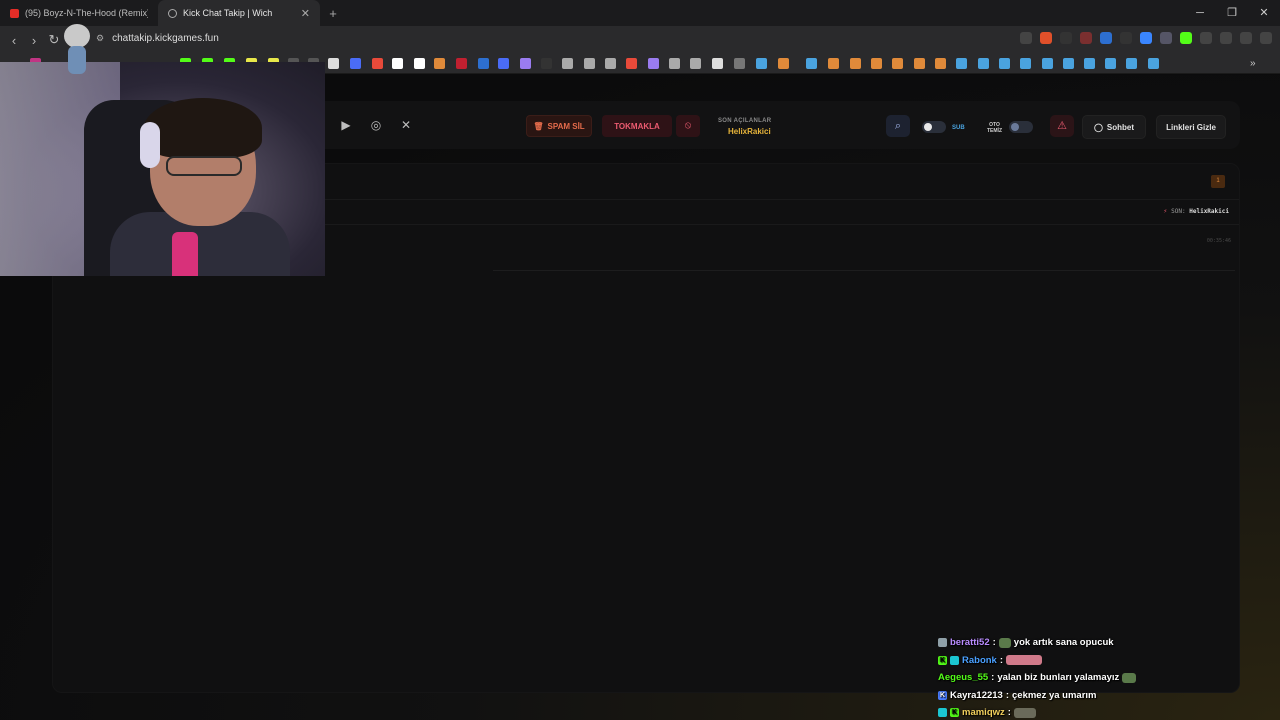  What do you see at coordinates (77, 54) in the screenshot?
I see `character-sticker` at bounding box center [77, 54].